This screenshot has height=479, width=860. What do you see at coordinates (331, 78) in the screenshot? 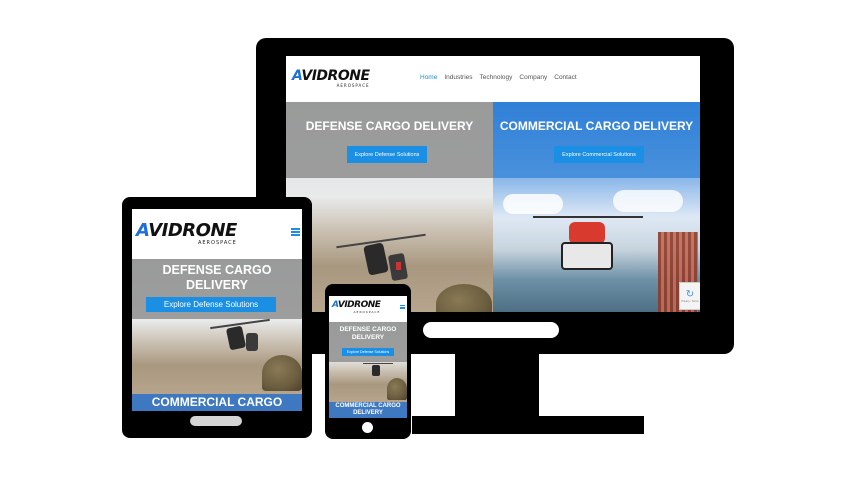
I see `desktop-logo: AVIDRONE AEROSPACE` at bounding box center [331, 78].